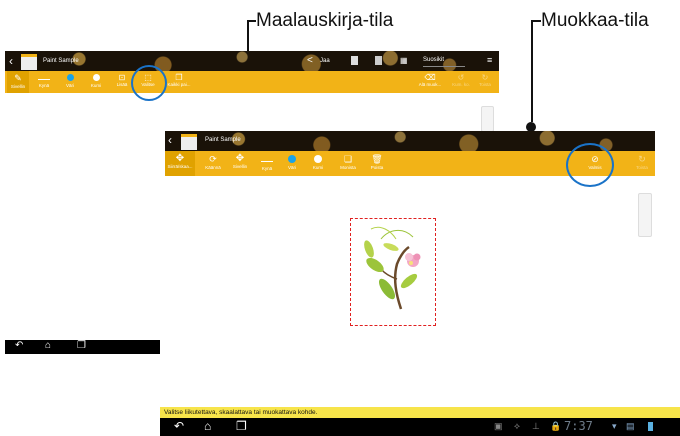 The height and width of the screenshot is (436, 680). What do you see at coordinates (517, 426) in the screenshot?
I see `sync-icon: ⟡` at bounding box center [517, 426].